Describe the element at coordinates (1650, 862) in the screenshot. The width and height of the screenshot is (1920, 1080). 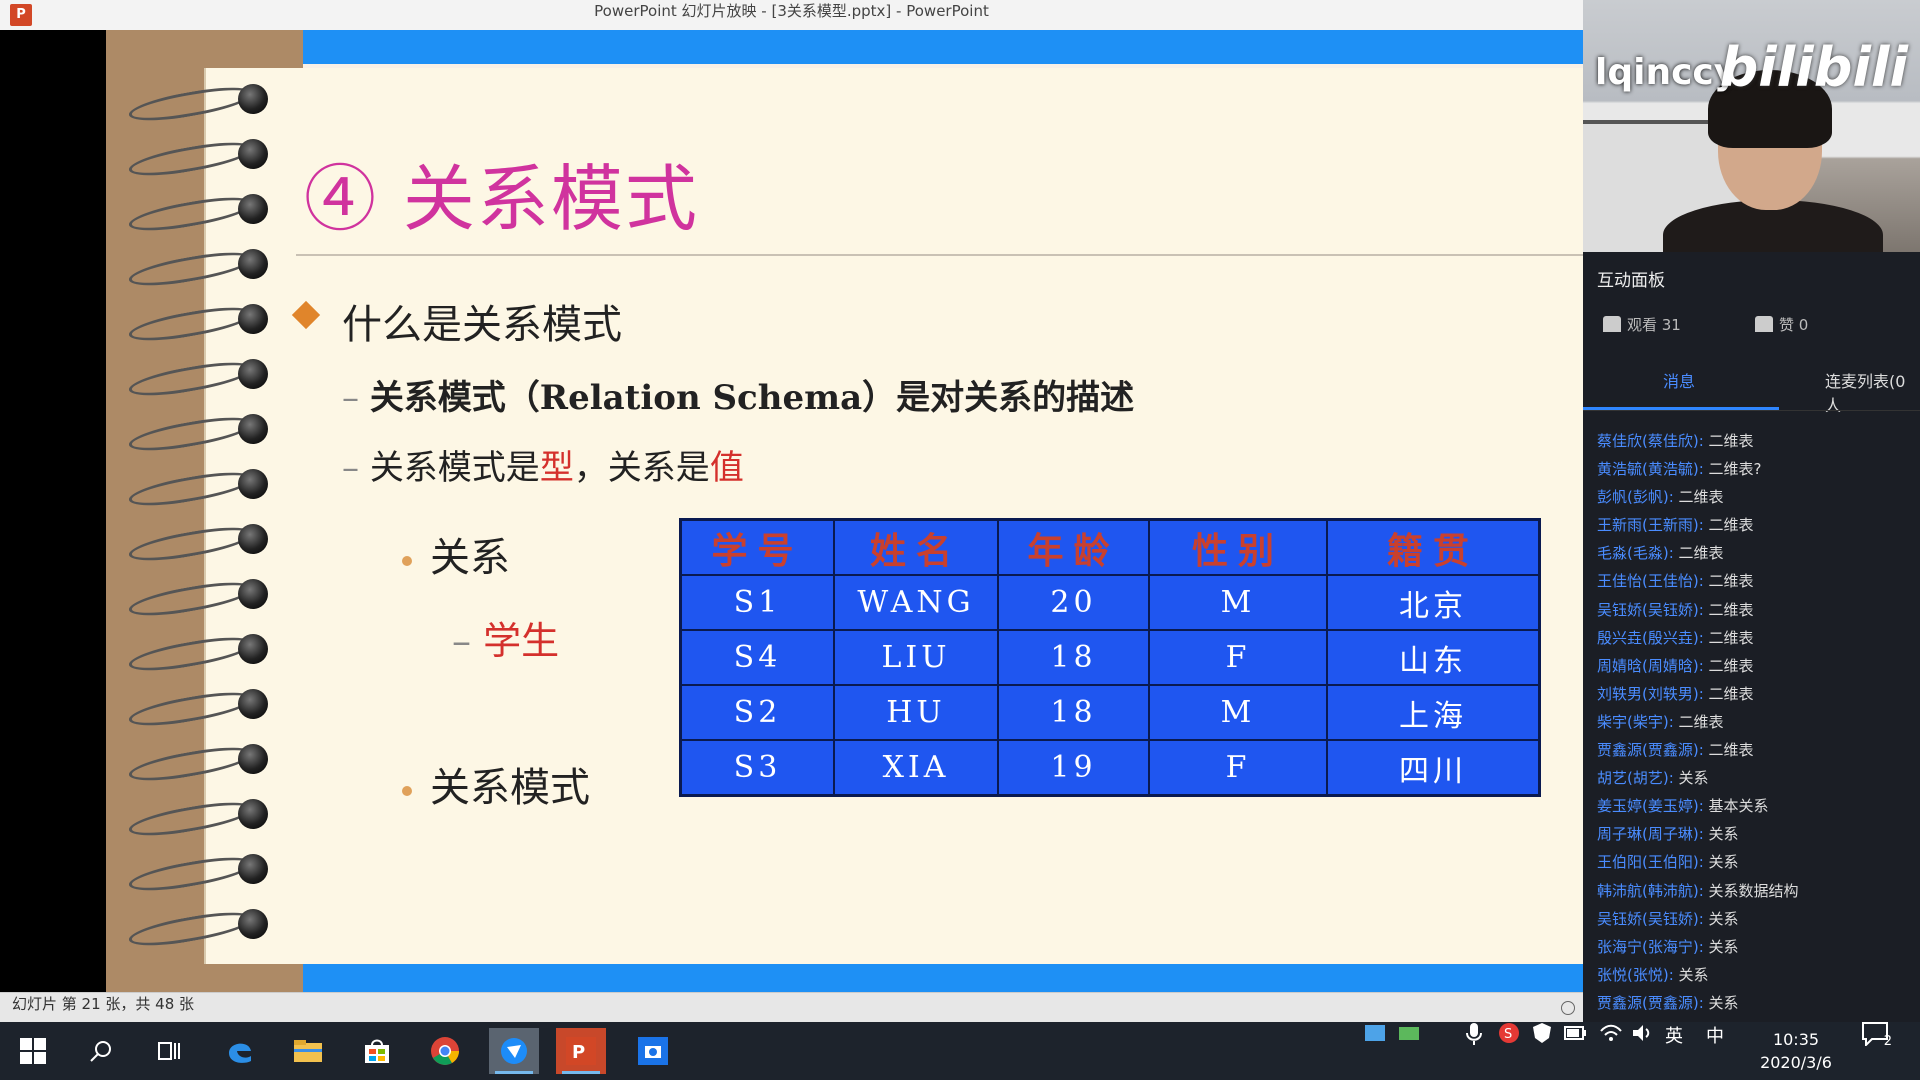
I see `chat-username: 王伯阳(王伯阳):` at that location.